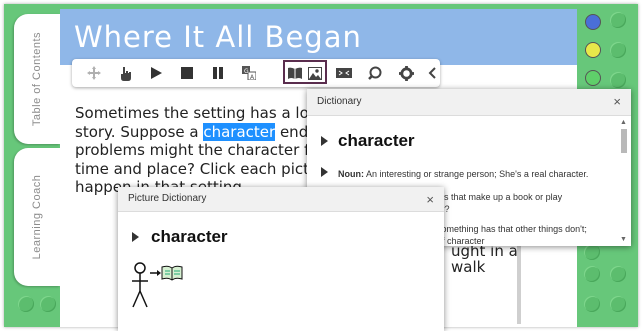 The height and width of the screenshot is (331, 644). I want to click on picture-dictionary-header: Picture Dictionary ×, so click(281, 199).